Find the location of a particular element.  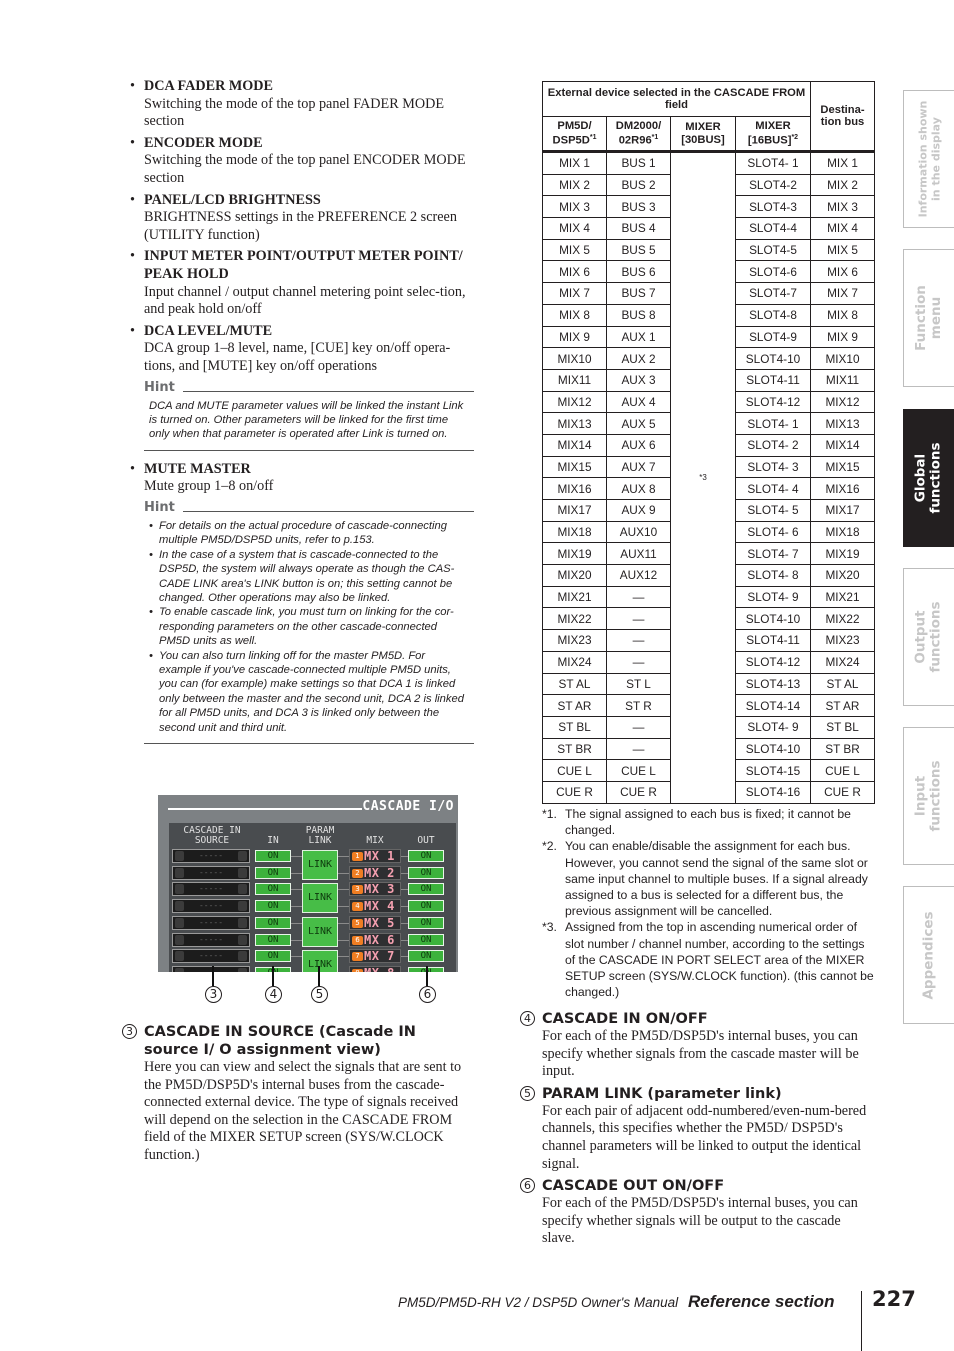

side-tab-label: Appendices is located at coordinates (928, 955).